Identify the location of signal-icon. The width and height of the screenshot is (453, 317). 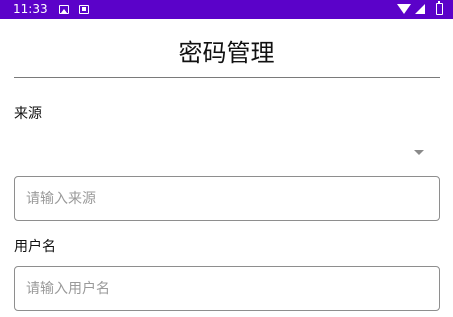
(420, 9).